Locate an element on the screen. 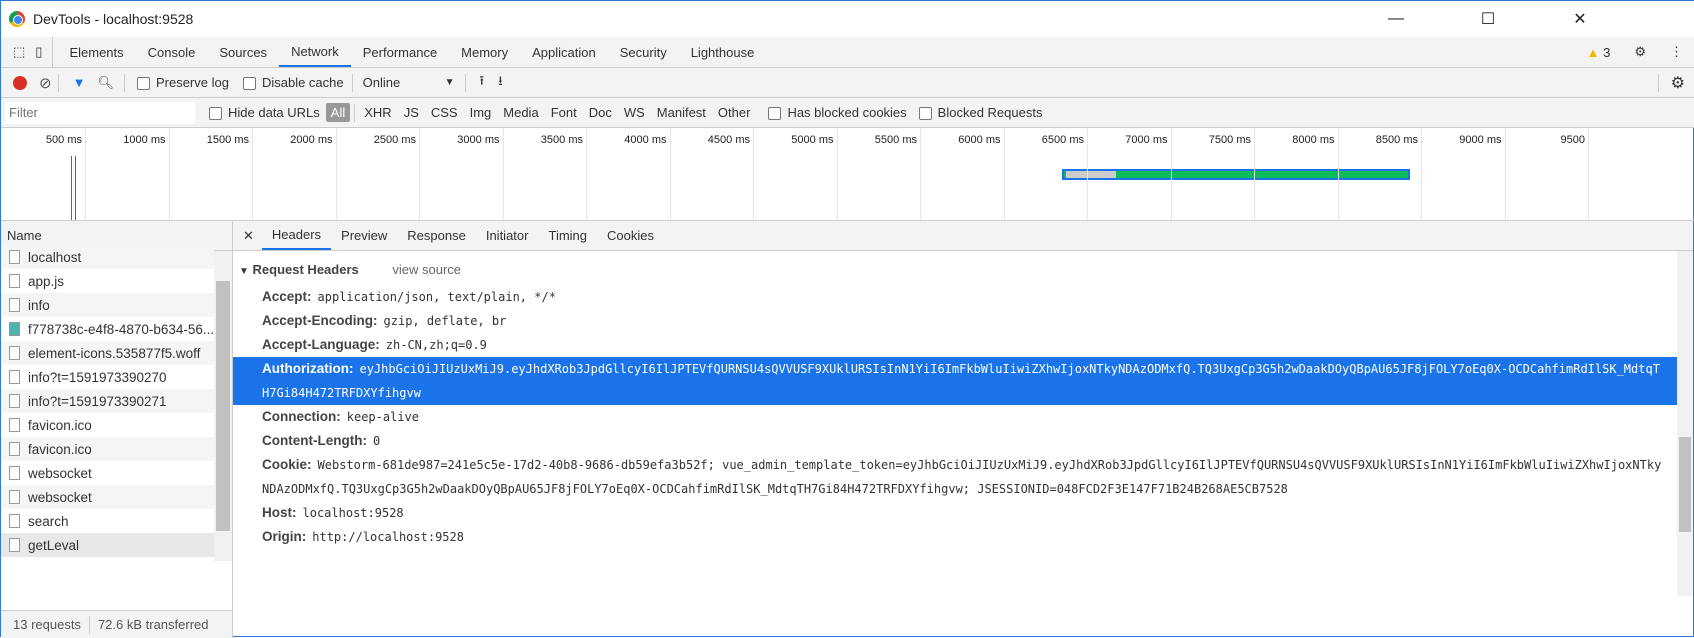 This screenshot has width=1694, height=638. disable-cache-checkbox: Disable cache is located at coordinates (293, 82).